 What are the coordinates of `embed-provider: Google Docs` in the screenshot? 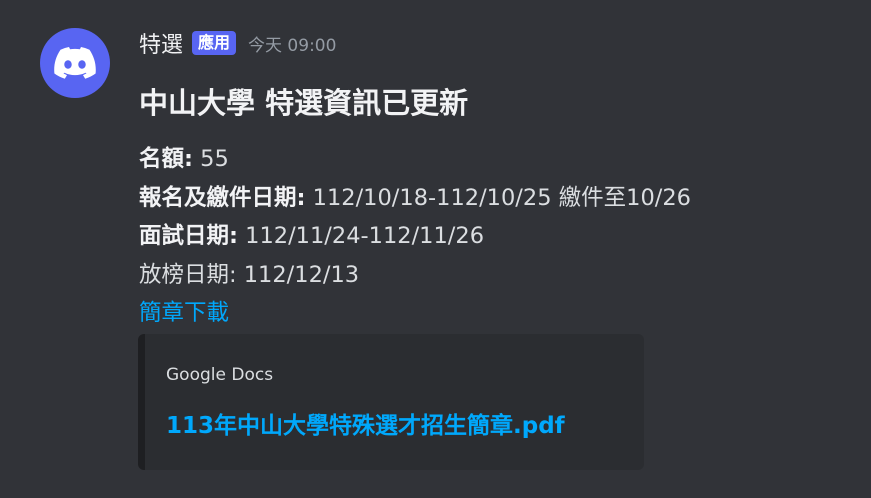 It's located at (219, 375).